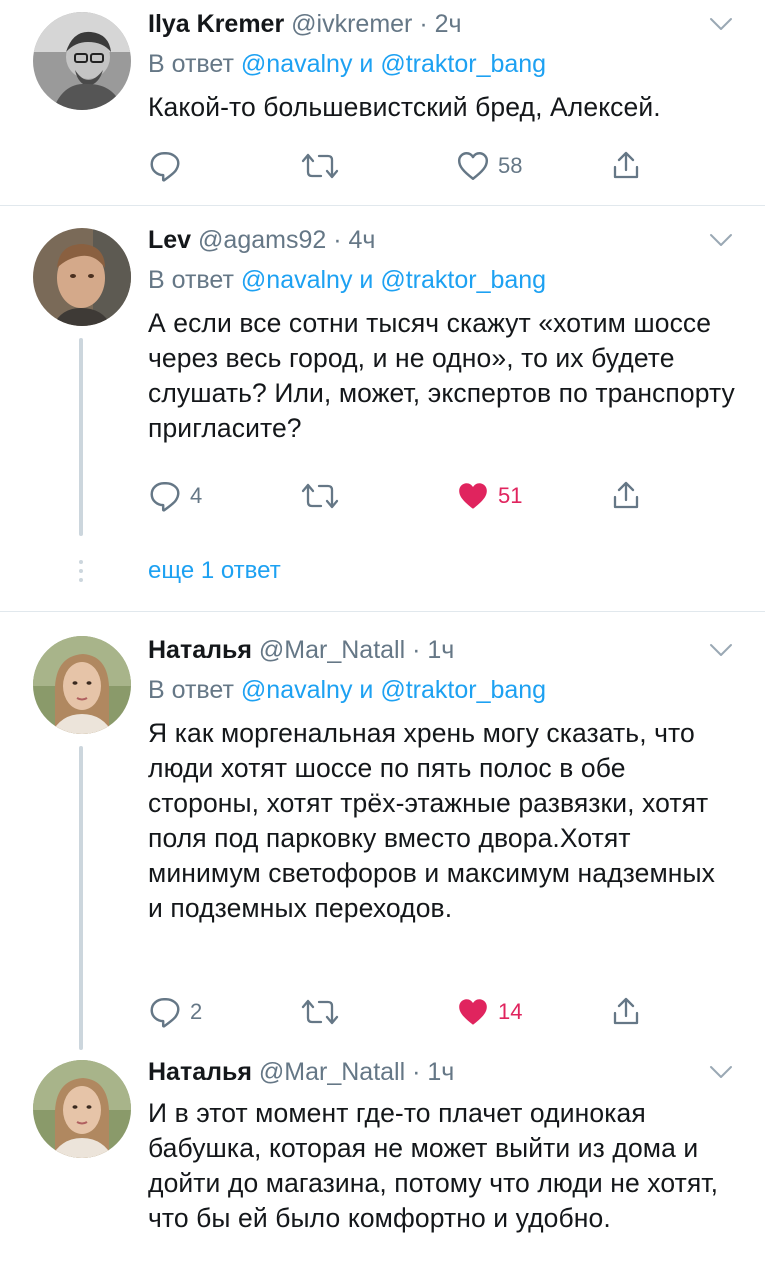  I want to click on reply-count: 2, so click(196, 1011).